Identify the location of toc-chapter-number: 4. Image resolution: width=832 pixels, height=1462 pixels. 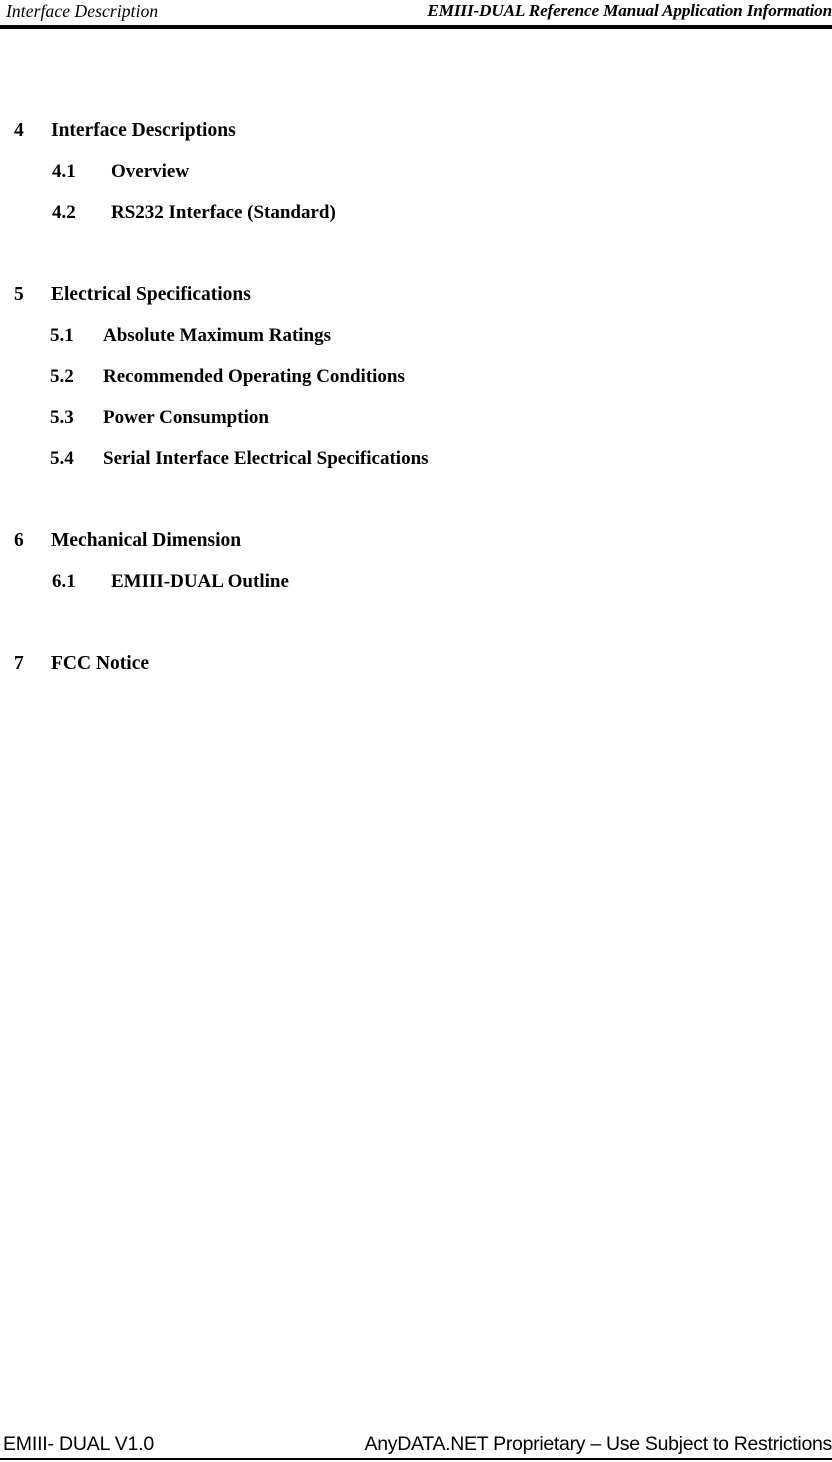
(19, 130).